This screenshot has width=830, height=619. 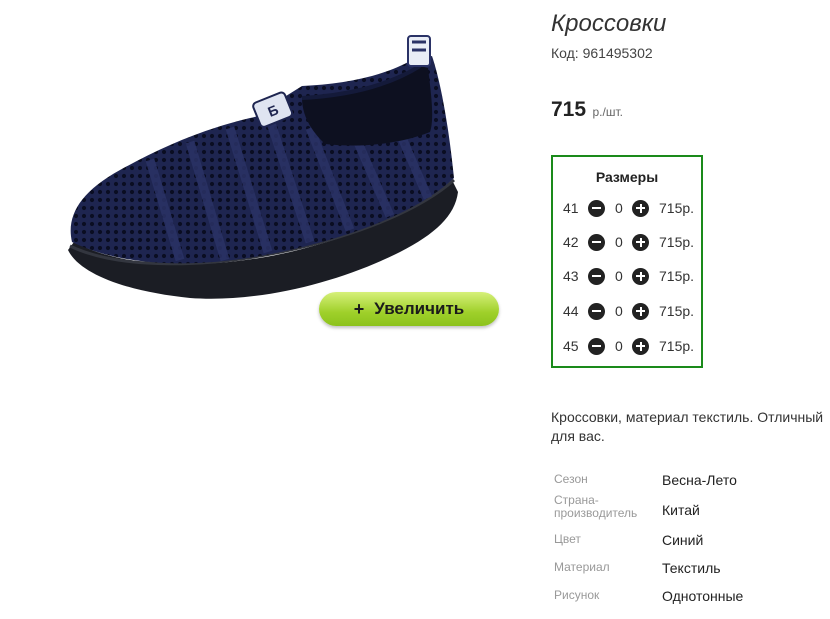 I want to click on plus-icon: +, so click(x=359, y=308).